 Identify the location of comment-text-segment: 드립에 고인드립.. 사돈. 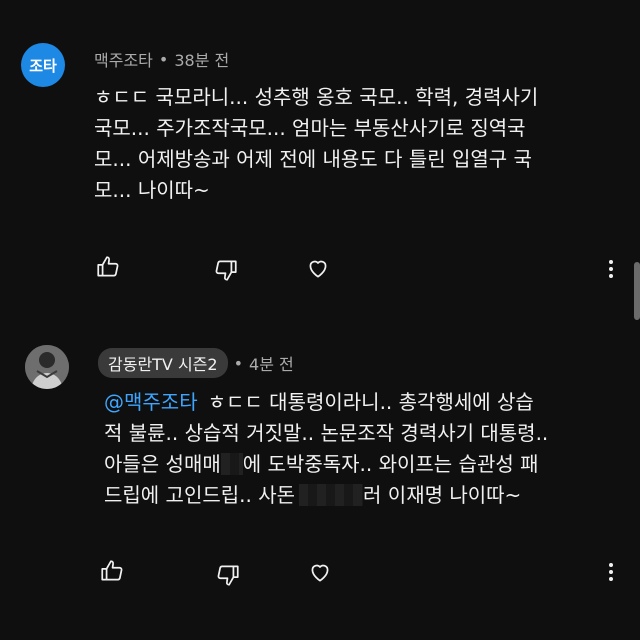
(200, 495).